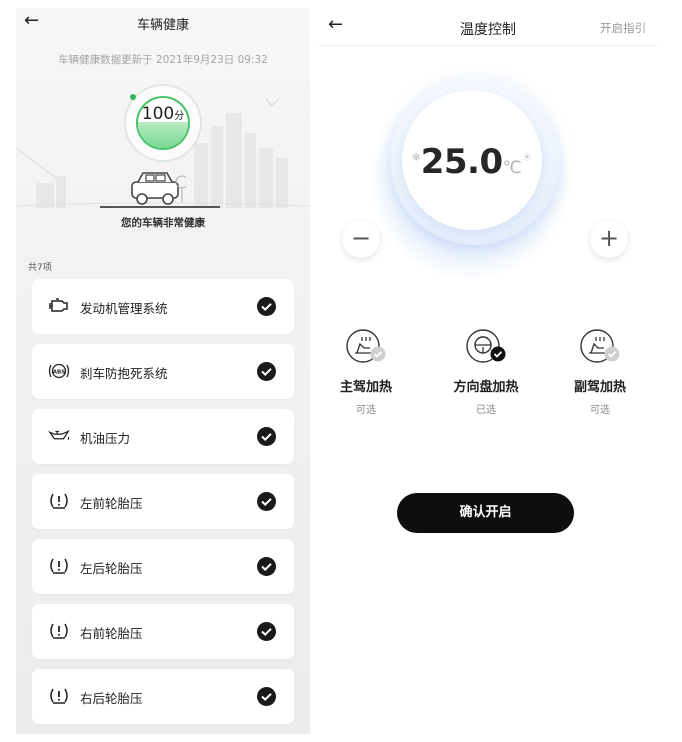 This screenshot has width=682, height=742. What do you see at coordinates (163, 60) in the screenshot?
I see `update-time: 车辆健康数据更新于 2021年9月23日 09:32` at bounding box center [163, 60].